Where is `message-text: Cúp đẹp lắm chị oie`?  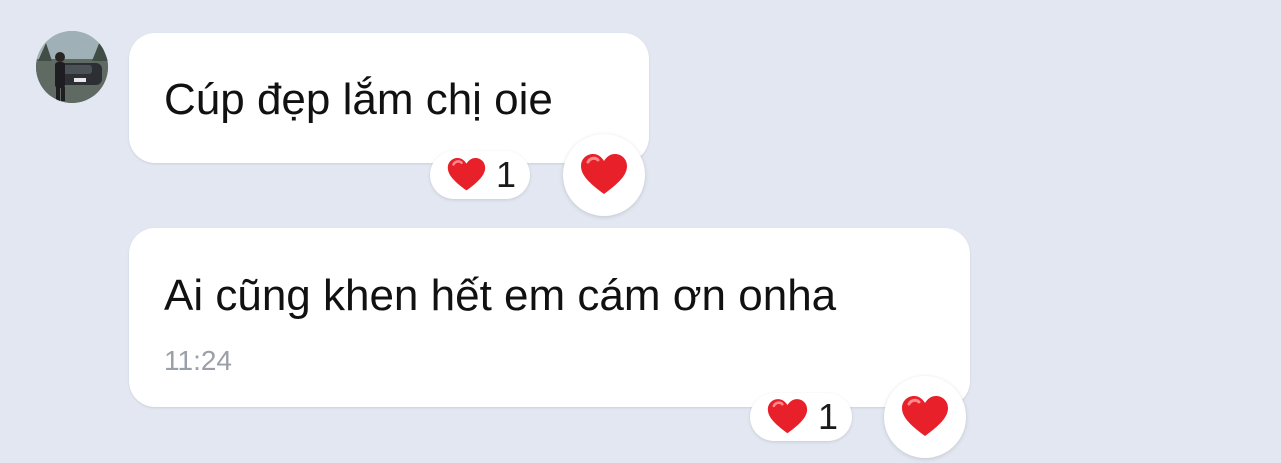
message-text: Cúp đẹp lắm chị oie is located at coordinates (358, 99).